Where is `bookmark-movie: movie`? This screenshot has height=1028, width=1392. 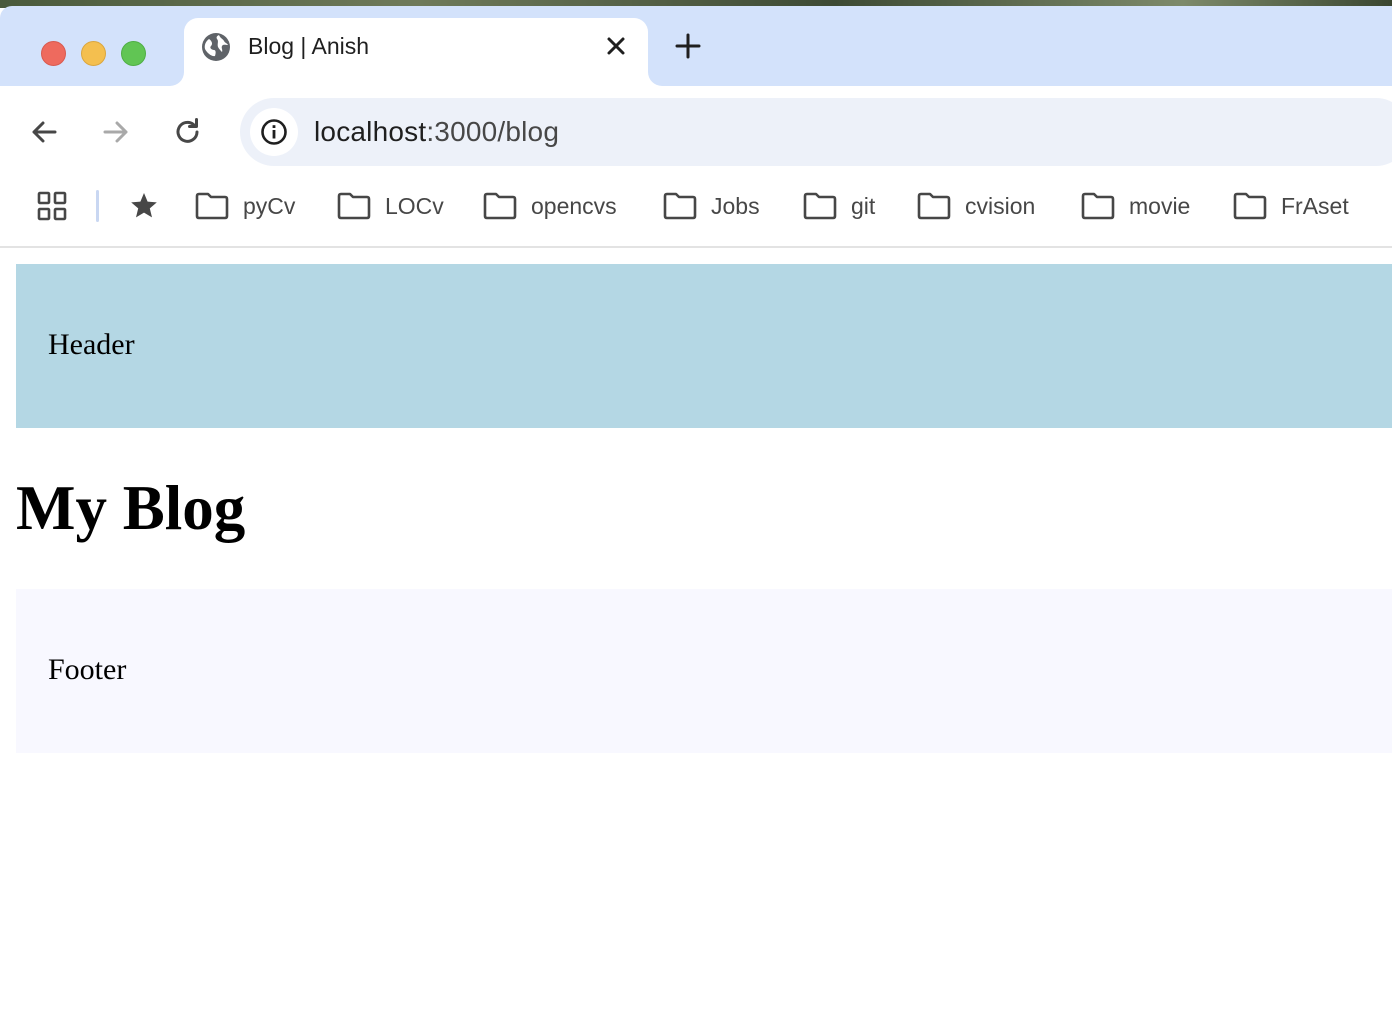
bookmark-movie: movie is located at coordinates (1135, 206).